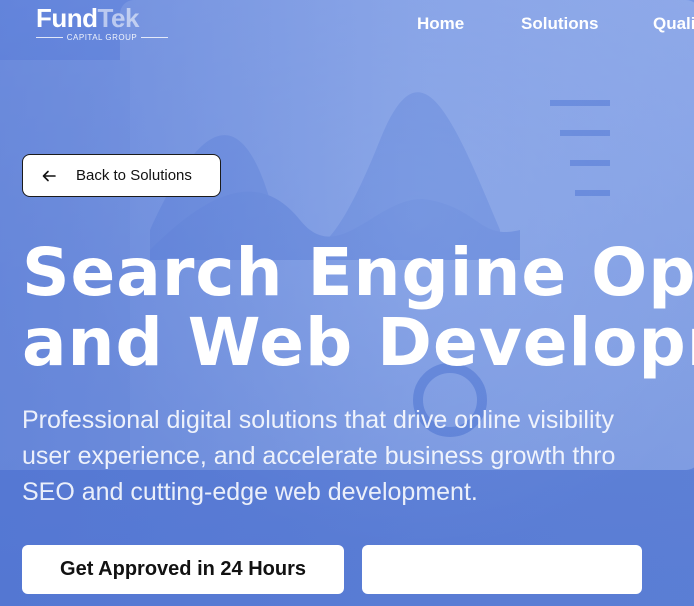 The height and width of the screenshot is (606, 694). What do you see at coordinates (155, 37) in the screenshot?
I see `logo-rule-right` at bounding box center [155, 37].